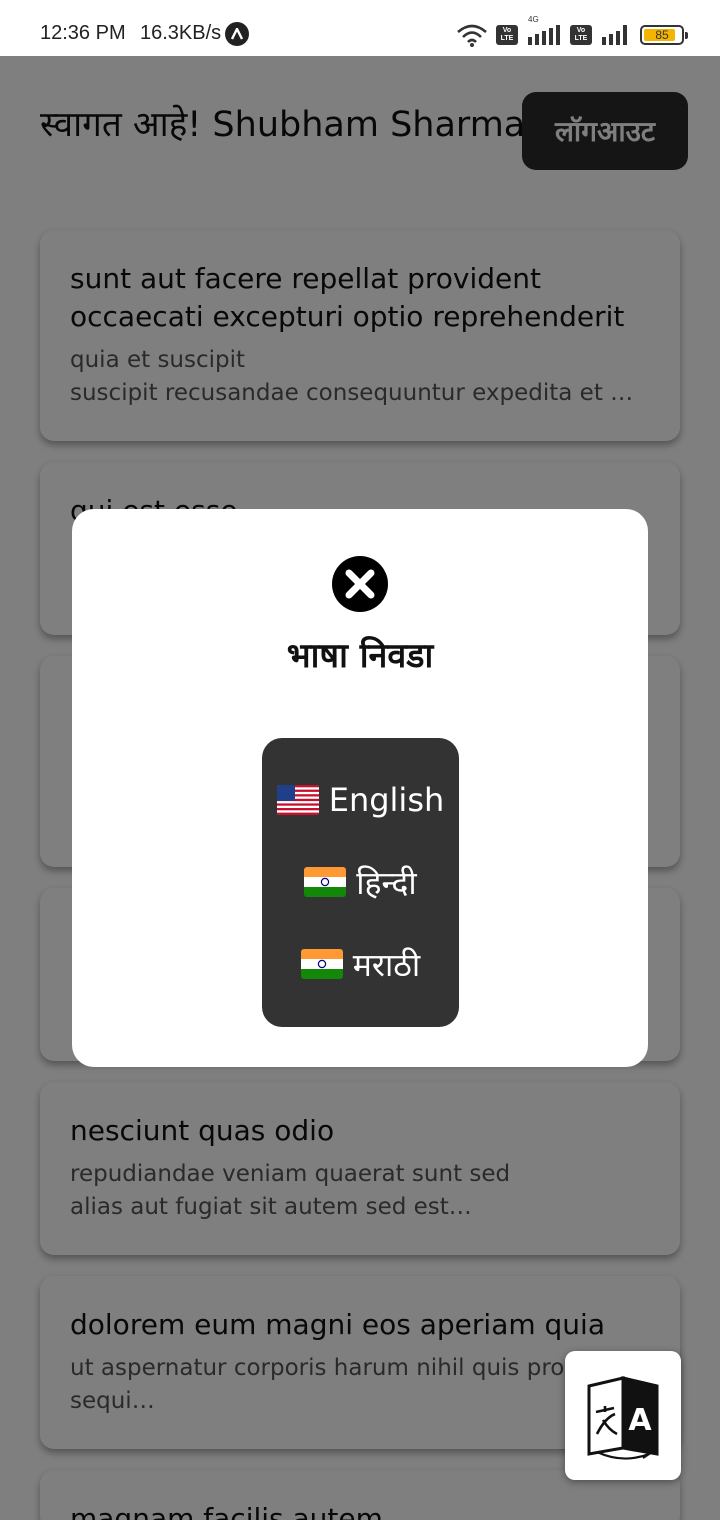 Image resolution: width=720 pixels, height=1520 pixels. I want to click on language-label: मराठी, so click(386, 964).